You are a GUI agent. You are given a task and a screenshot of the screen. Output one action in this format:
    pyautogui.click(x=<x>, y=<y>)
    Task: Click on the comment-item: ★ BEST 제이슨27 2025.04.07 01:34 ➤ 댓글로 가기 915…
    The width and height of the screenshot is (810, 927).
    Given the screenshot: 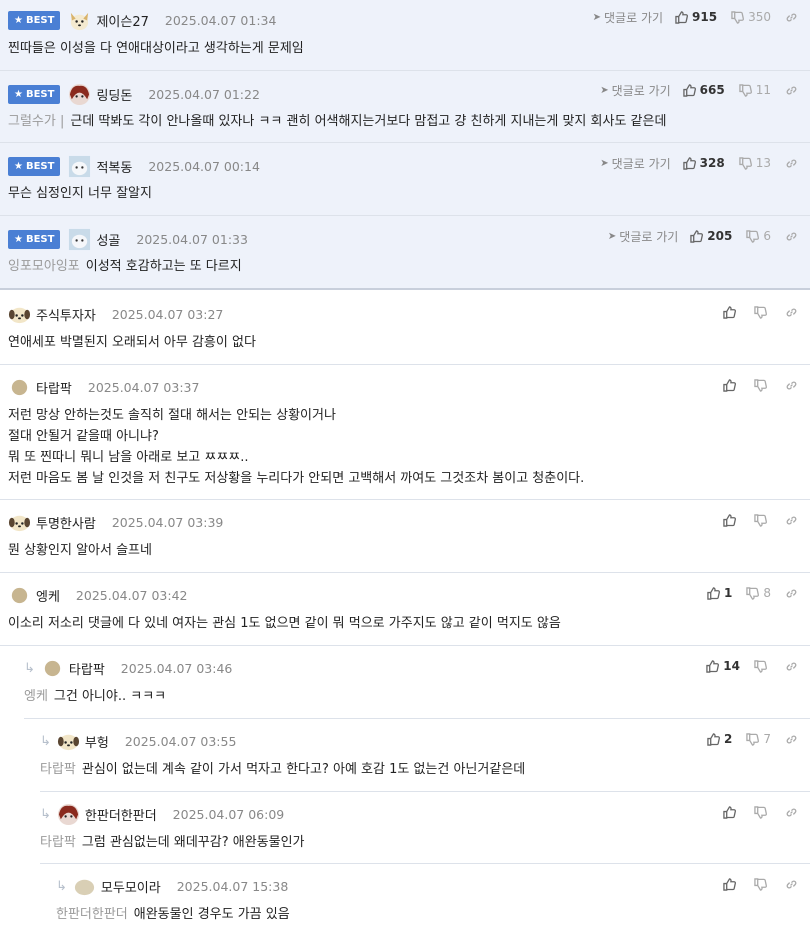 What is the action you would take?
    pyautogui.click(x=405, y=35)
    